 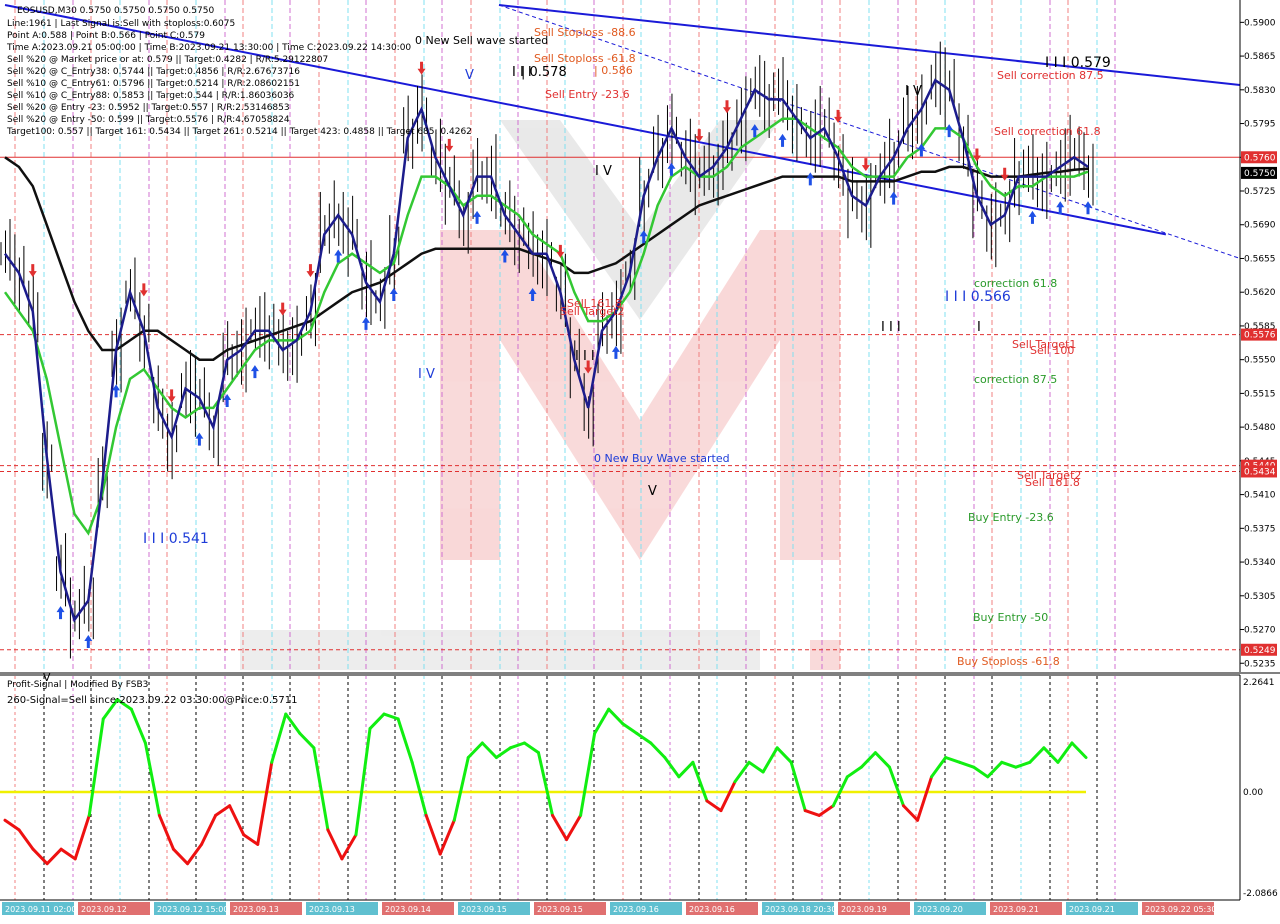 What do you see at coordinates (1259, 683) in the screenshot?
I see `indicator-axis-label: 2.2641` at bounding box center [1259, 683].